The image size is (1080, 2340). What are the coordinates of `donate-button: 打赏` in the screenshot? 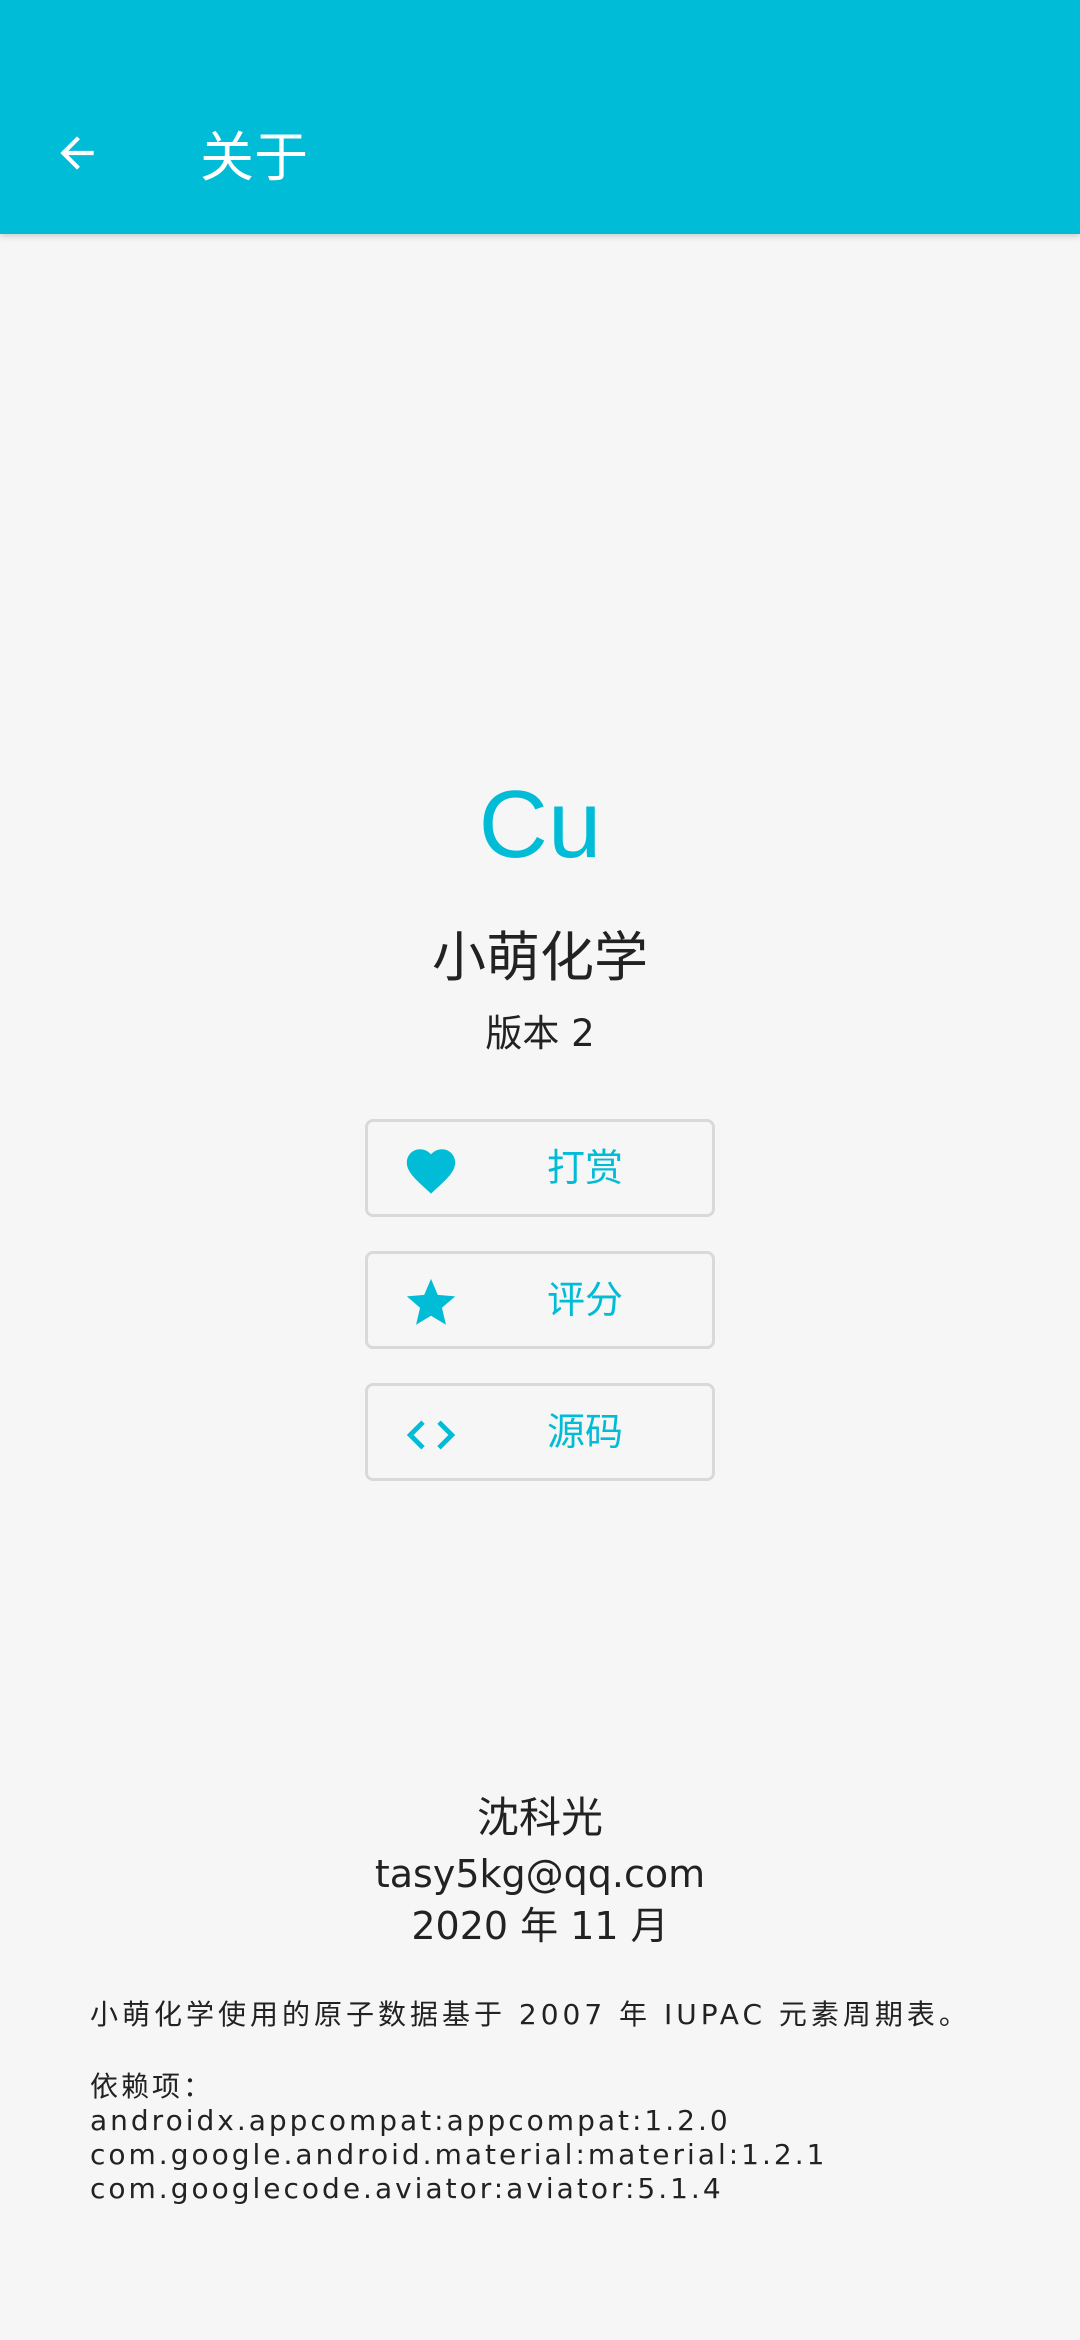 It's located at (540, 1168).